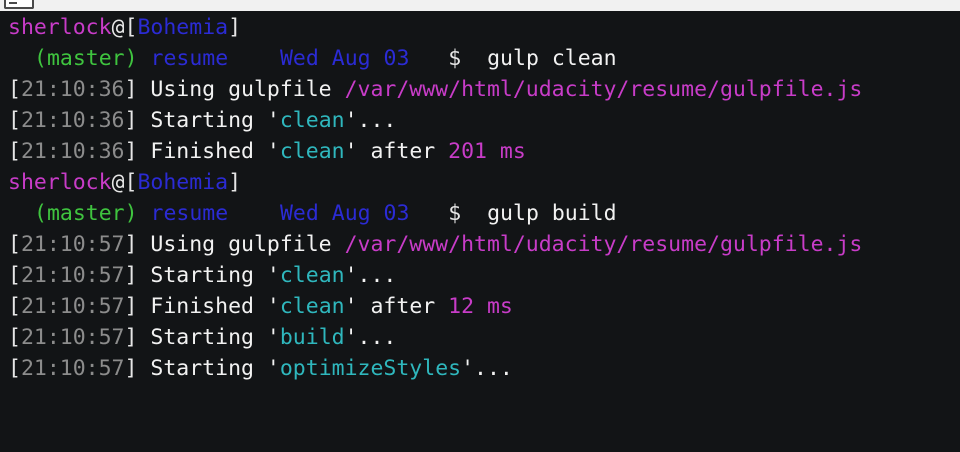 The image size is (960, 452). What do you see at coordinates (370, 368) in the screenshot?
I see `task-name: optimizeStyles` at bounding box center [370, 368].